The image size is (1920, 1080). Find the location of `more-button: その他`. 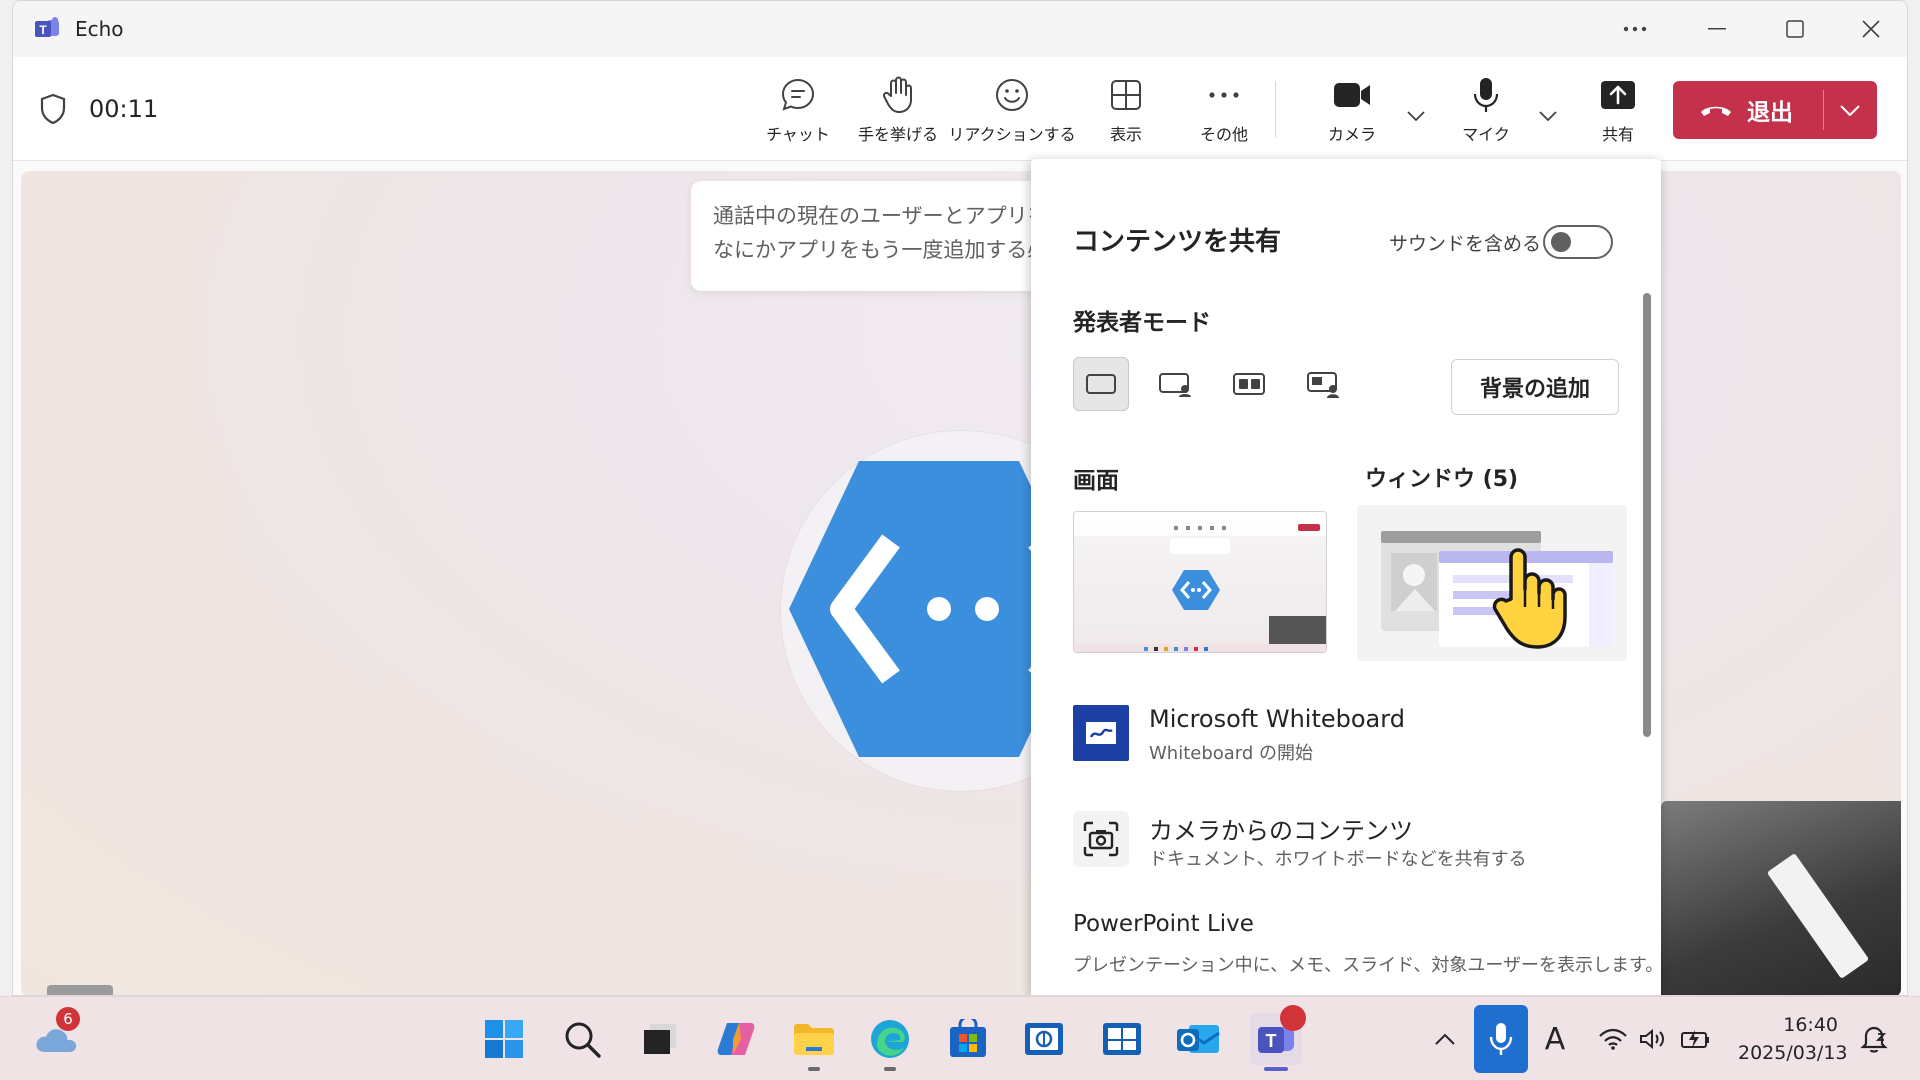

more-button: その他 is located at coordinates (1224, 112).